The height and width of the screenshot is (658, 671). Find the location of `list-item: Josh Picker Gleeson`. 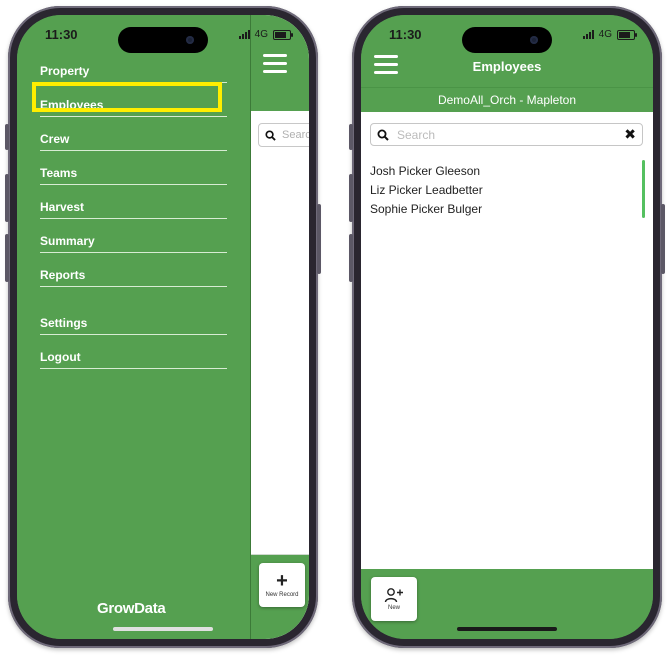

list-item: Josh Picker Gleeson is located at coordinates (426, 171).